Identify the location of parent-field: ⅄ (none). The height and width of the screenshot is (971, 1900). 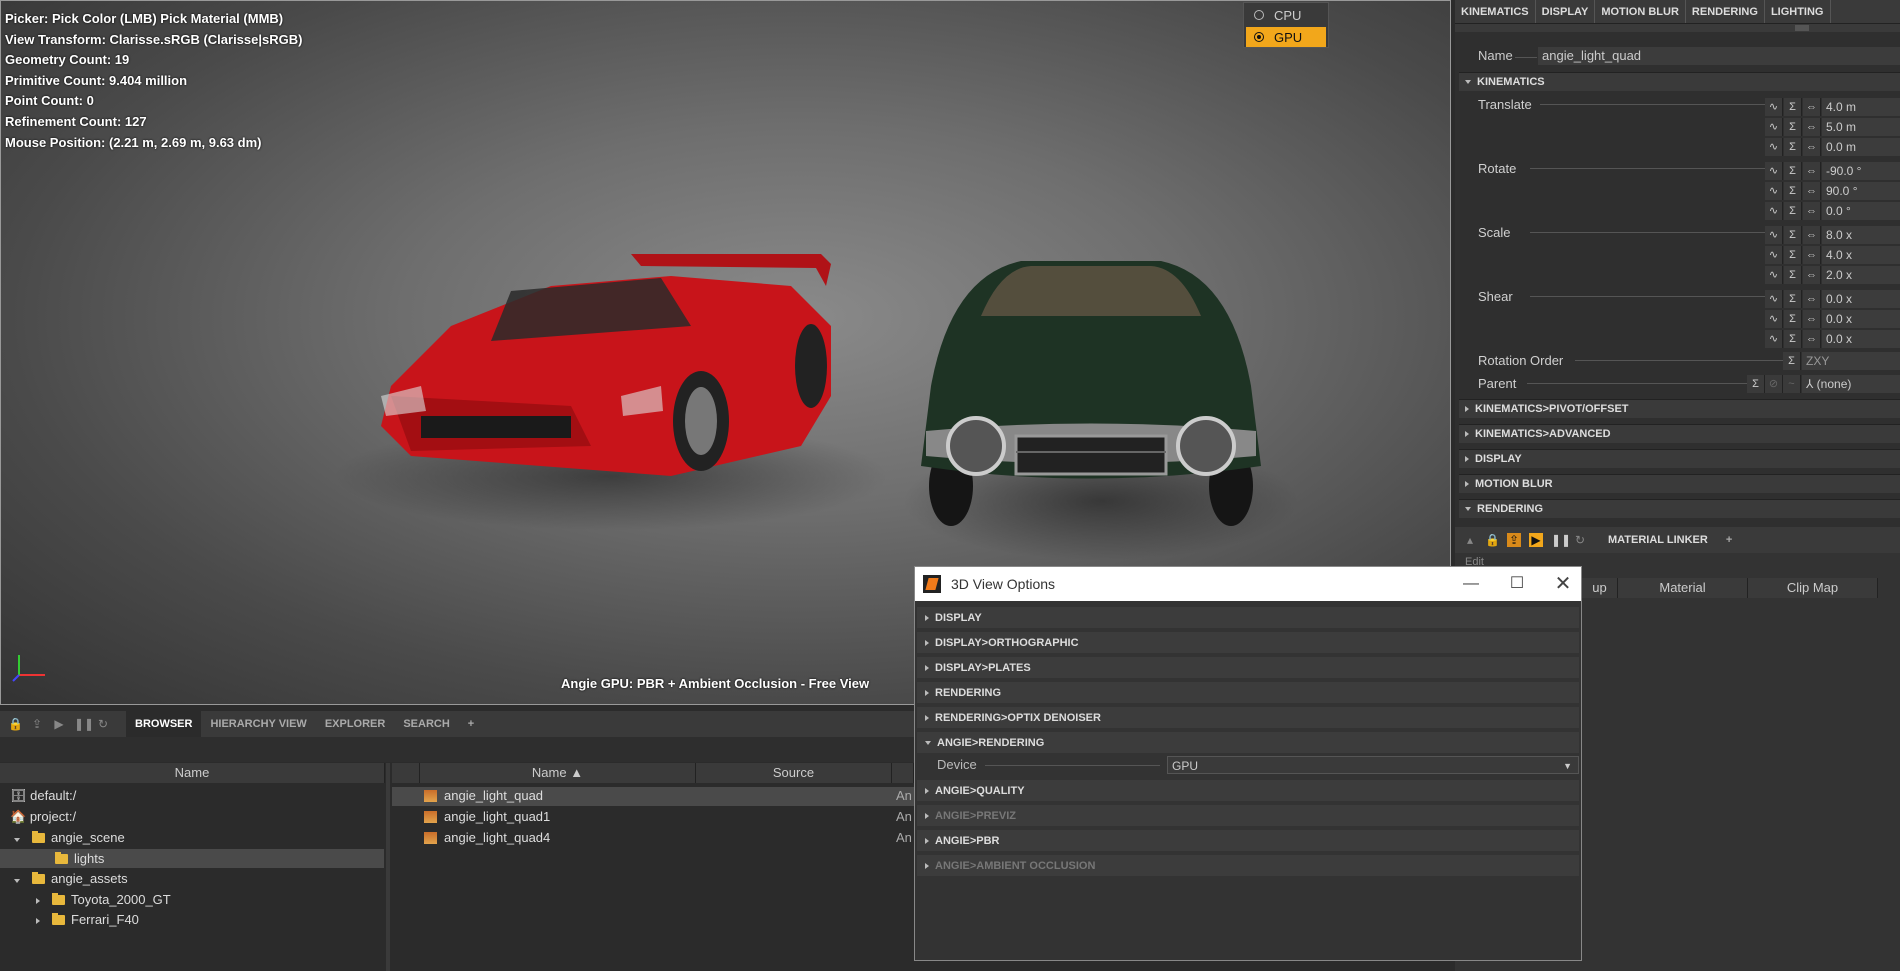
(1851, 384).